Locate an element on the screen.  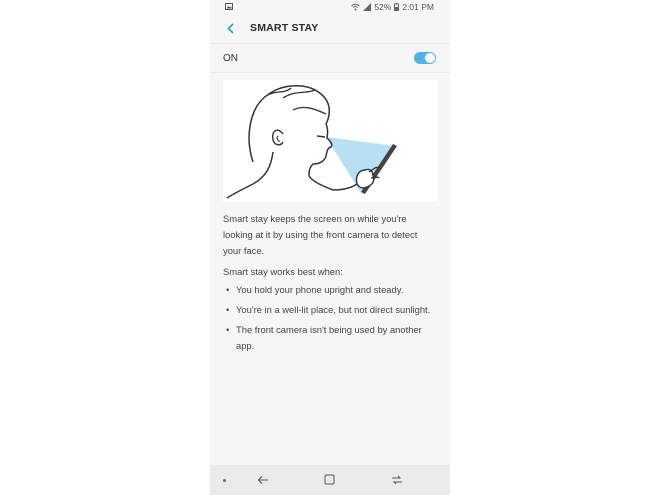
navigation-bar is located at coordinates (330, 480).